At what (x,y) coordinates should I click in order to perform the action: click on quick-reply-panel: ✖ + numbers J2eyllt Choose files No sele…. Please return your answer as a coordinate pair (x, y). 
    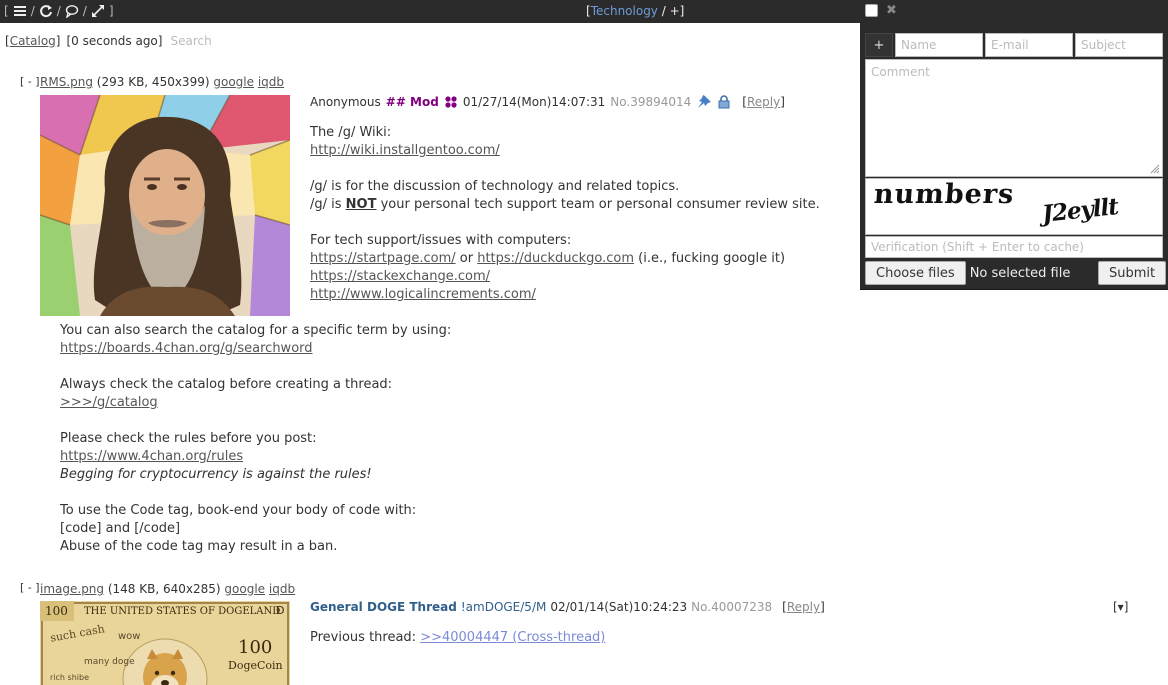
    Looking at the image, I should click on (1014, 145).